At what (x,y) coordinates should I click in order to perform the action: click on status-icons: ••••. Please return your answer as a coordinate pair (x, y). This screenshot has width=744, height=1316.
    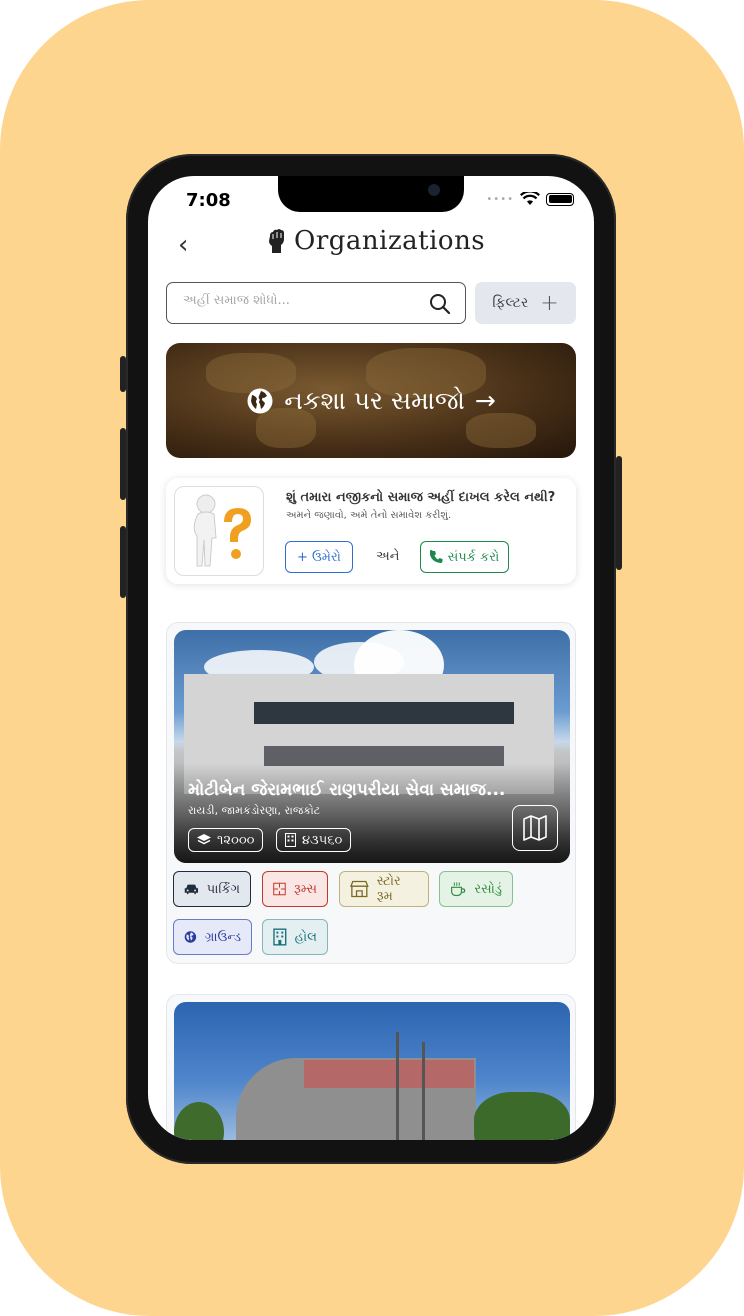
    Looking at the image, I should click on (530, 199).